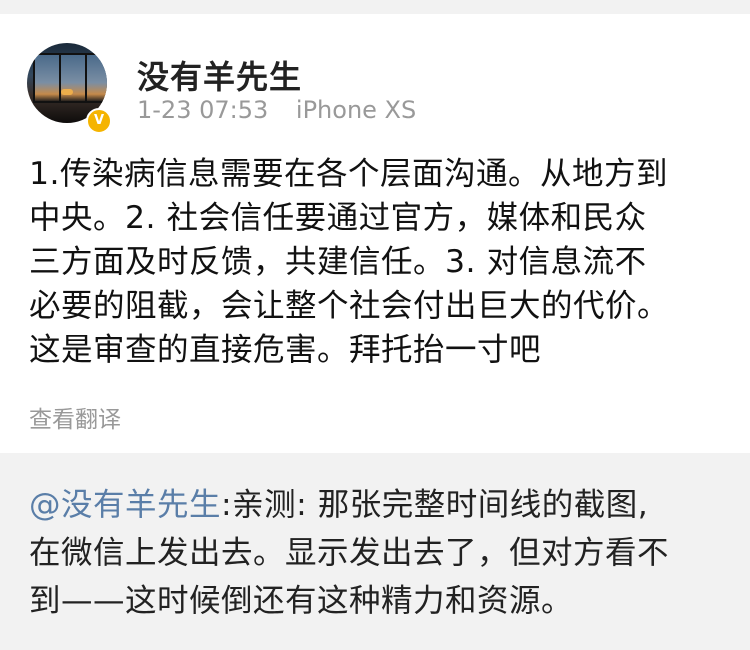  Describe the element at coordinates (338, 262) in the screenshot. I see `post-content-line: 三方面及时反馈，共建信任。3. 对信息流不` at that location.